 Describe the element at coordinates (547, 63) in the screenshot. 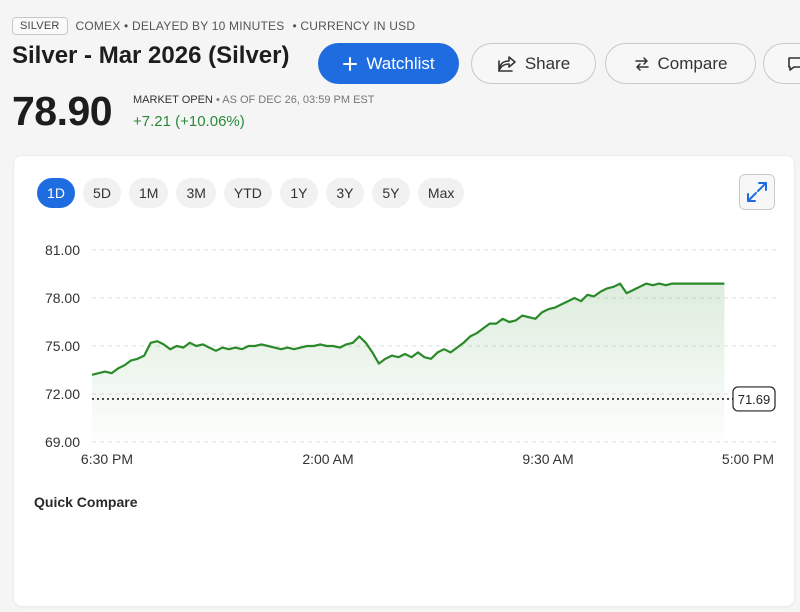

I see `share-label: Share` at that location.